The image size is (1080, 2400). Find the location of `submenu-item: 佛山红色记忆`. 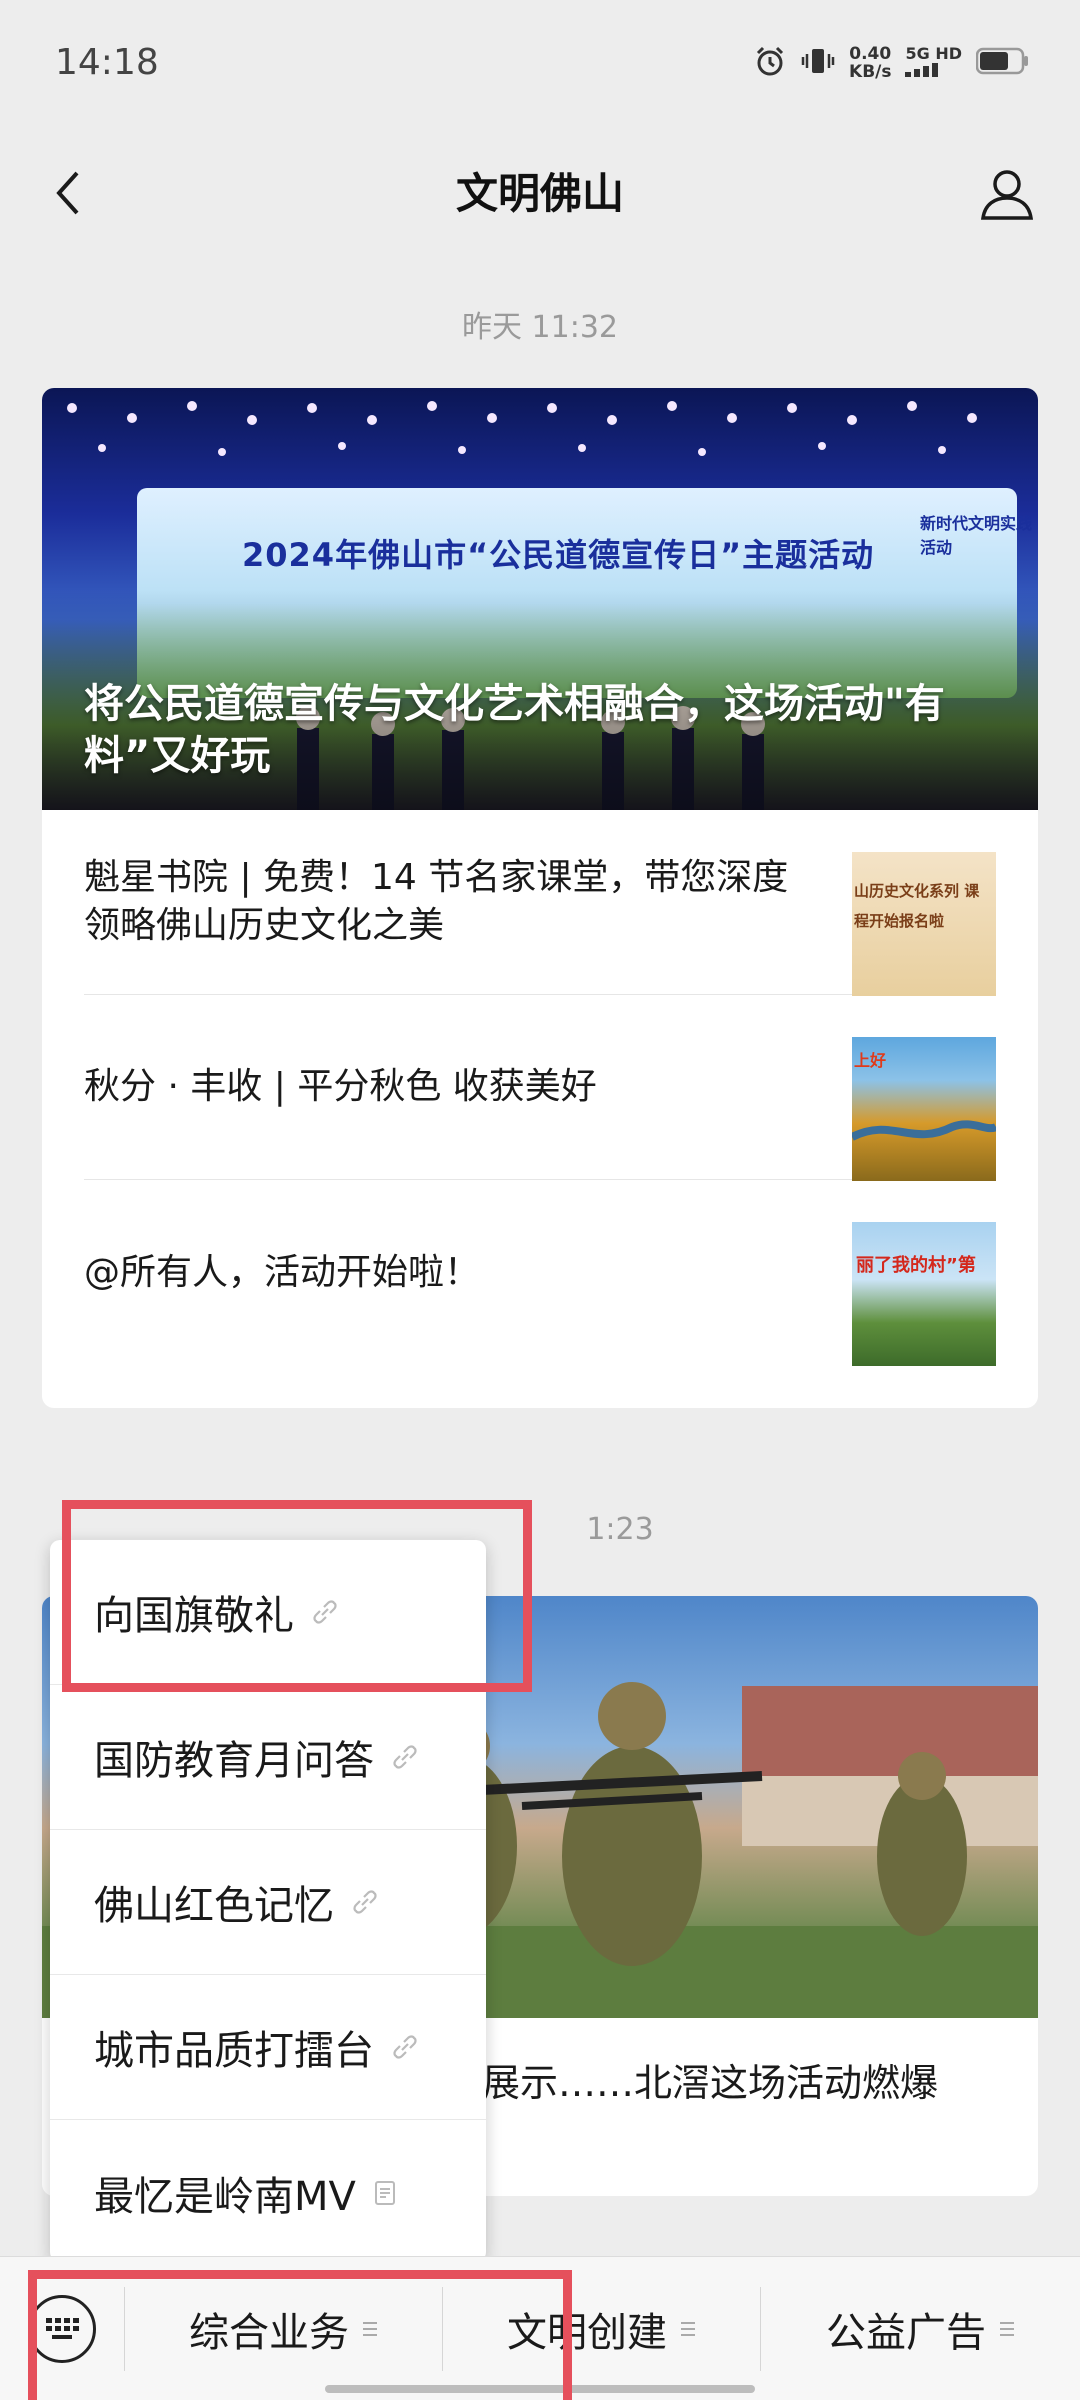

submenu-item: 佛山红色记忆 is located at coordinates (268, 1902).